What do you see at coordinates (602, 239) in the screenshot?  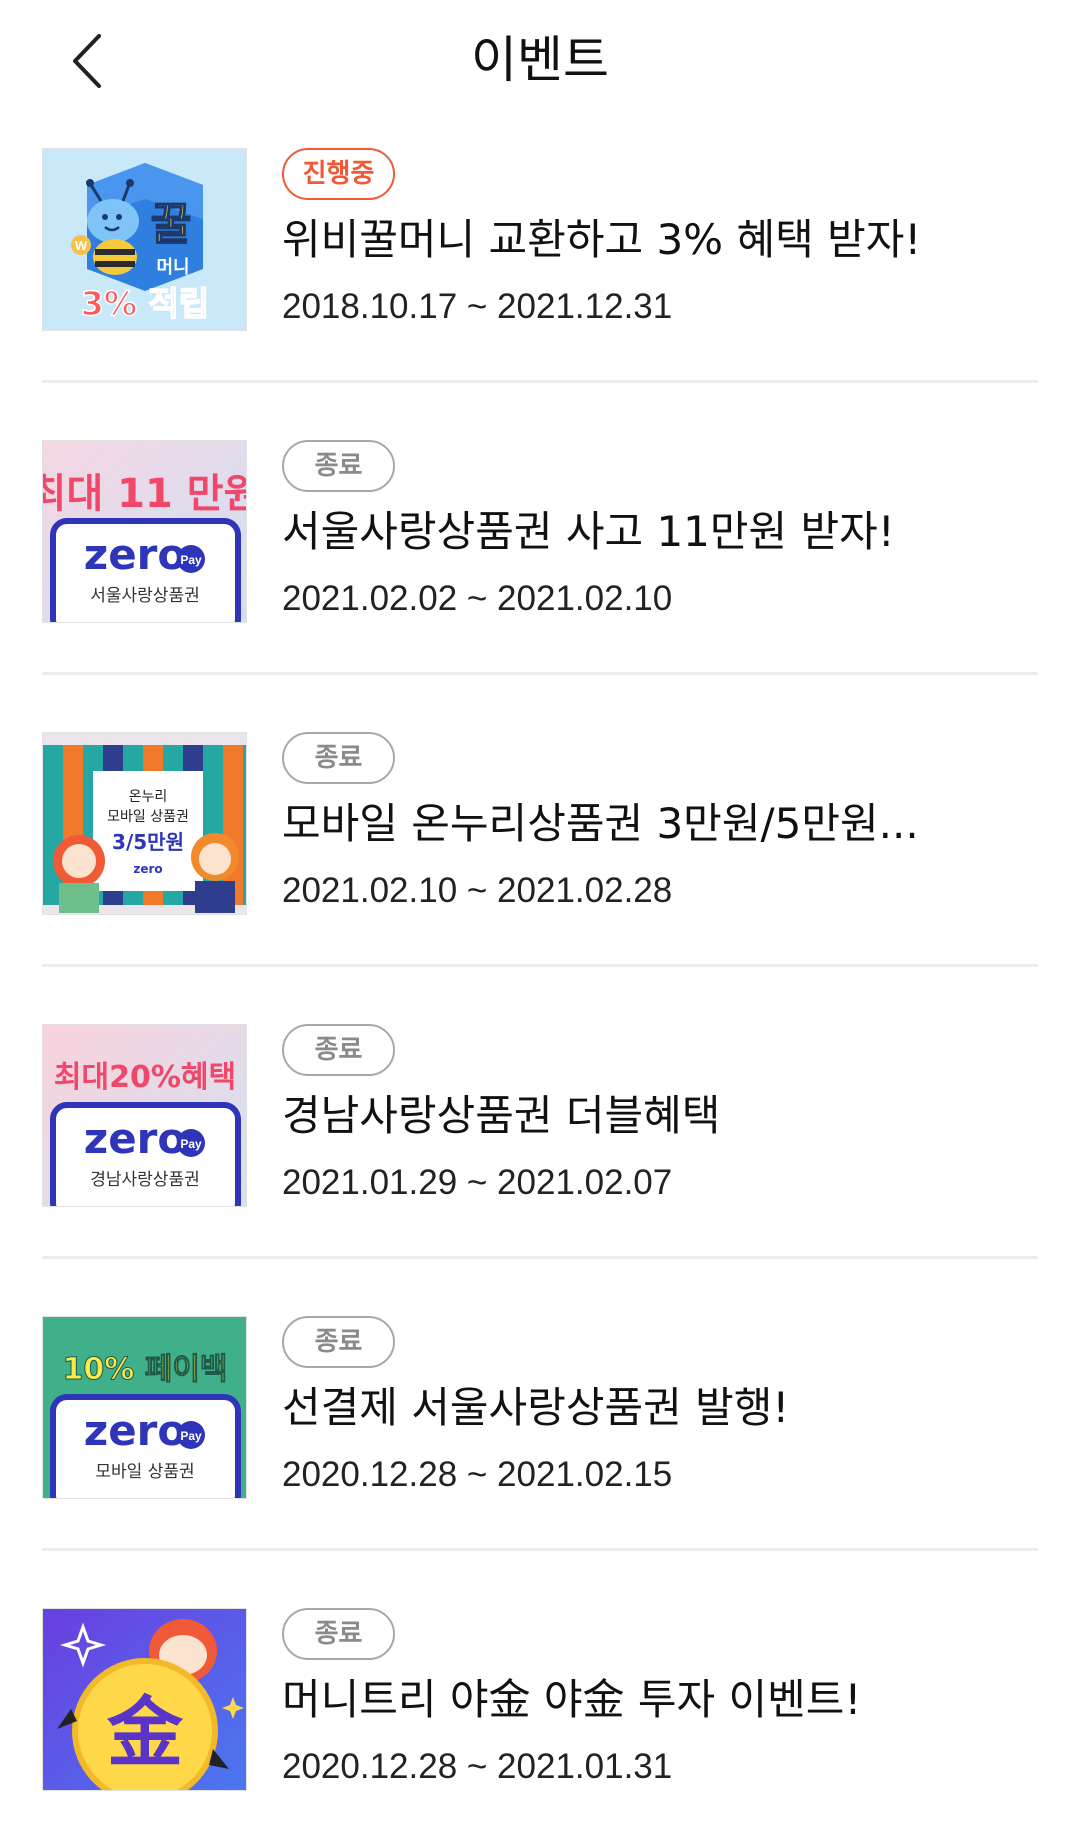 I see `event-title: 위비꿀머니 교환하고 3% 혜택 받자!` at bounding box center [602, 239].